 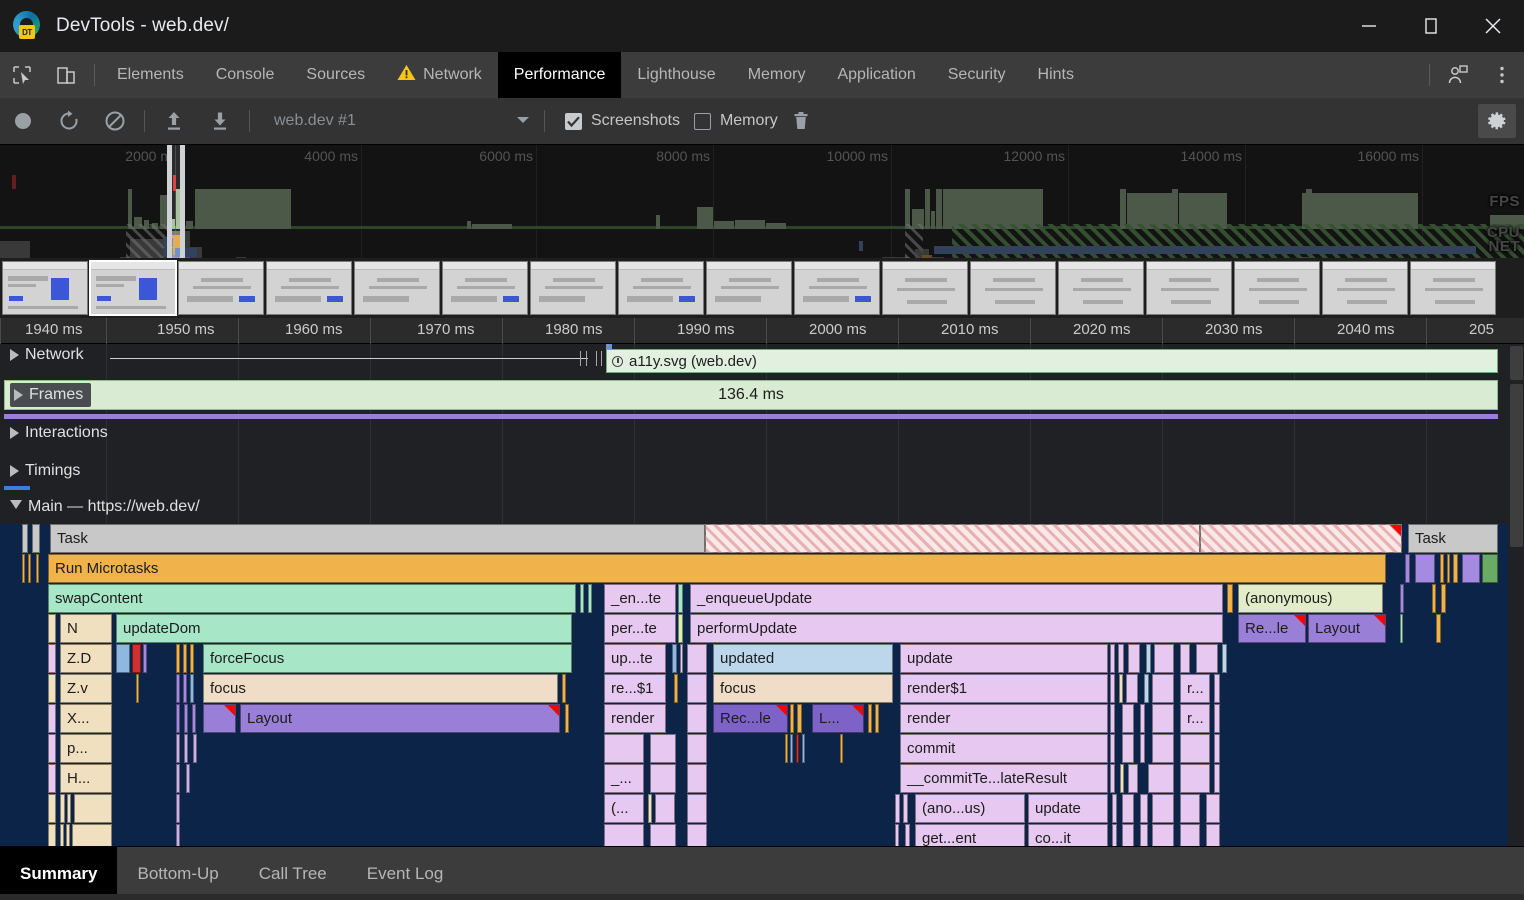 I want to click on flame-bar: updateDom, so click(x=344, y=628).